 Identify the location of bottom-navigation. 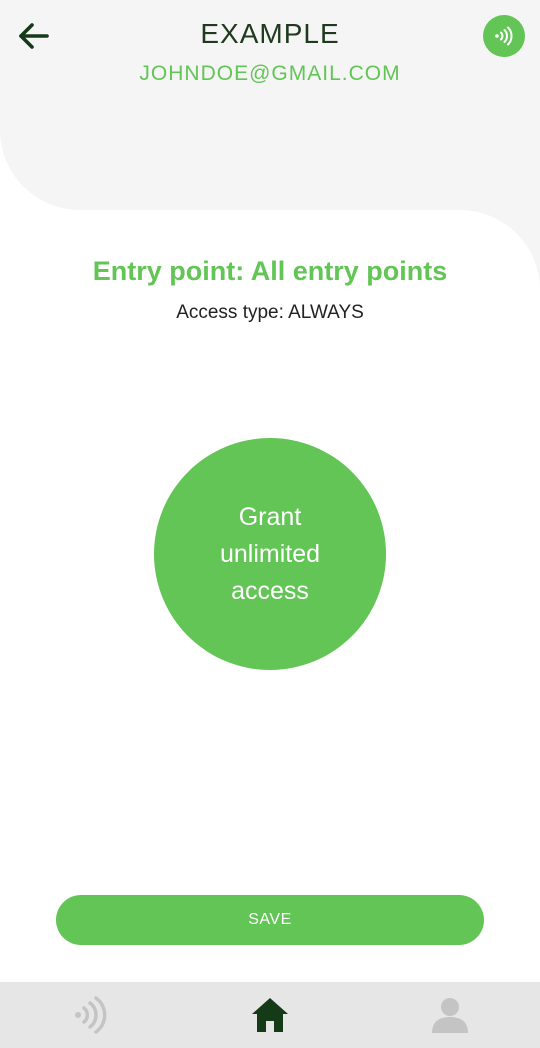
(270, 1015).